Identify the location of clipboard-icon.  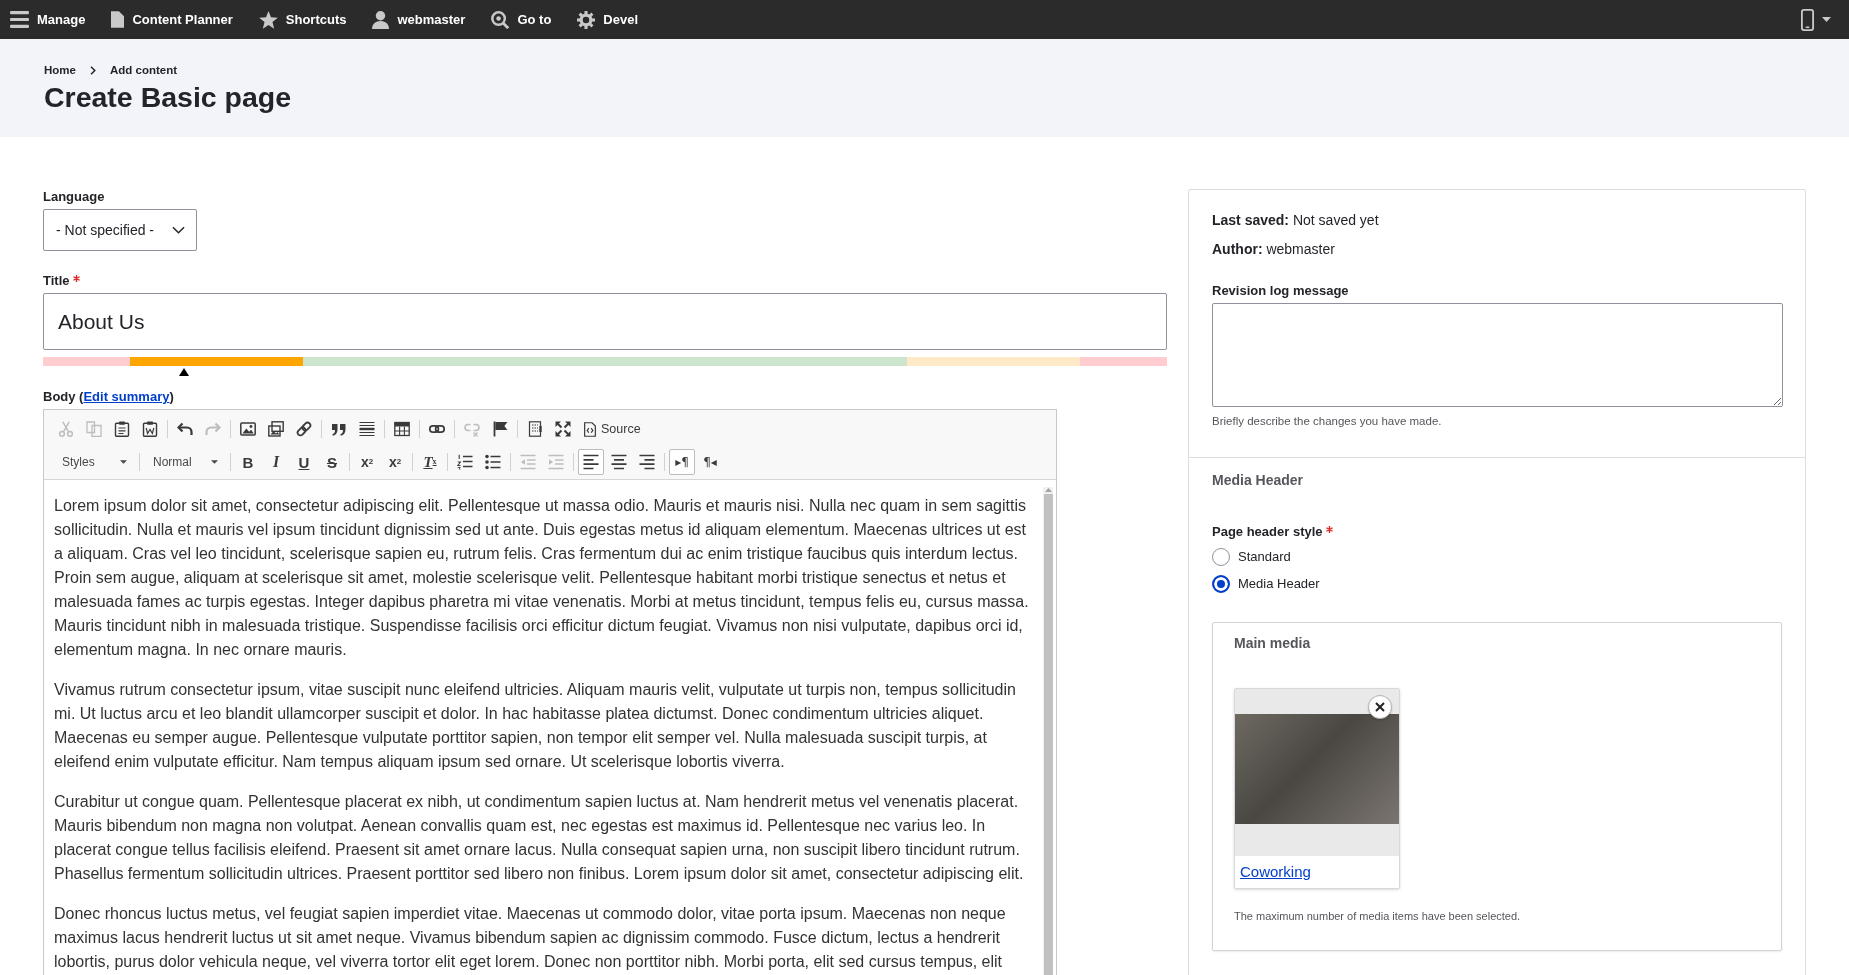
(122, 429).